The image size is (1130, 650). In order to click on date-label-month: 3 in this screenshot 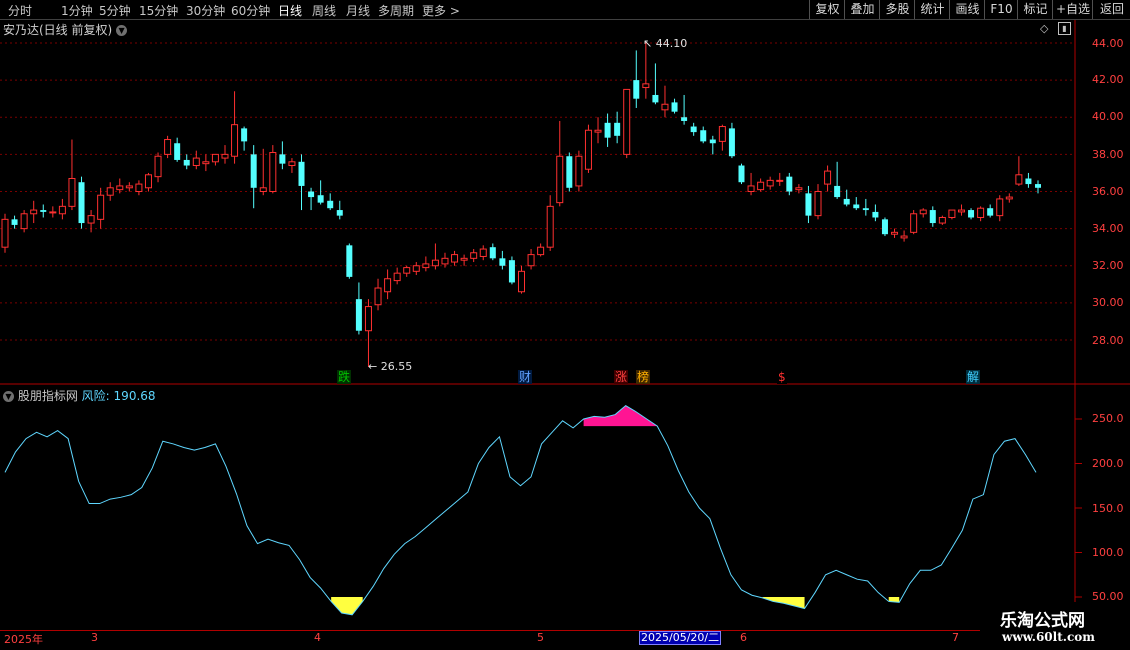, I will do `click(94, 637)`.